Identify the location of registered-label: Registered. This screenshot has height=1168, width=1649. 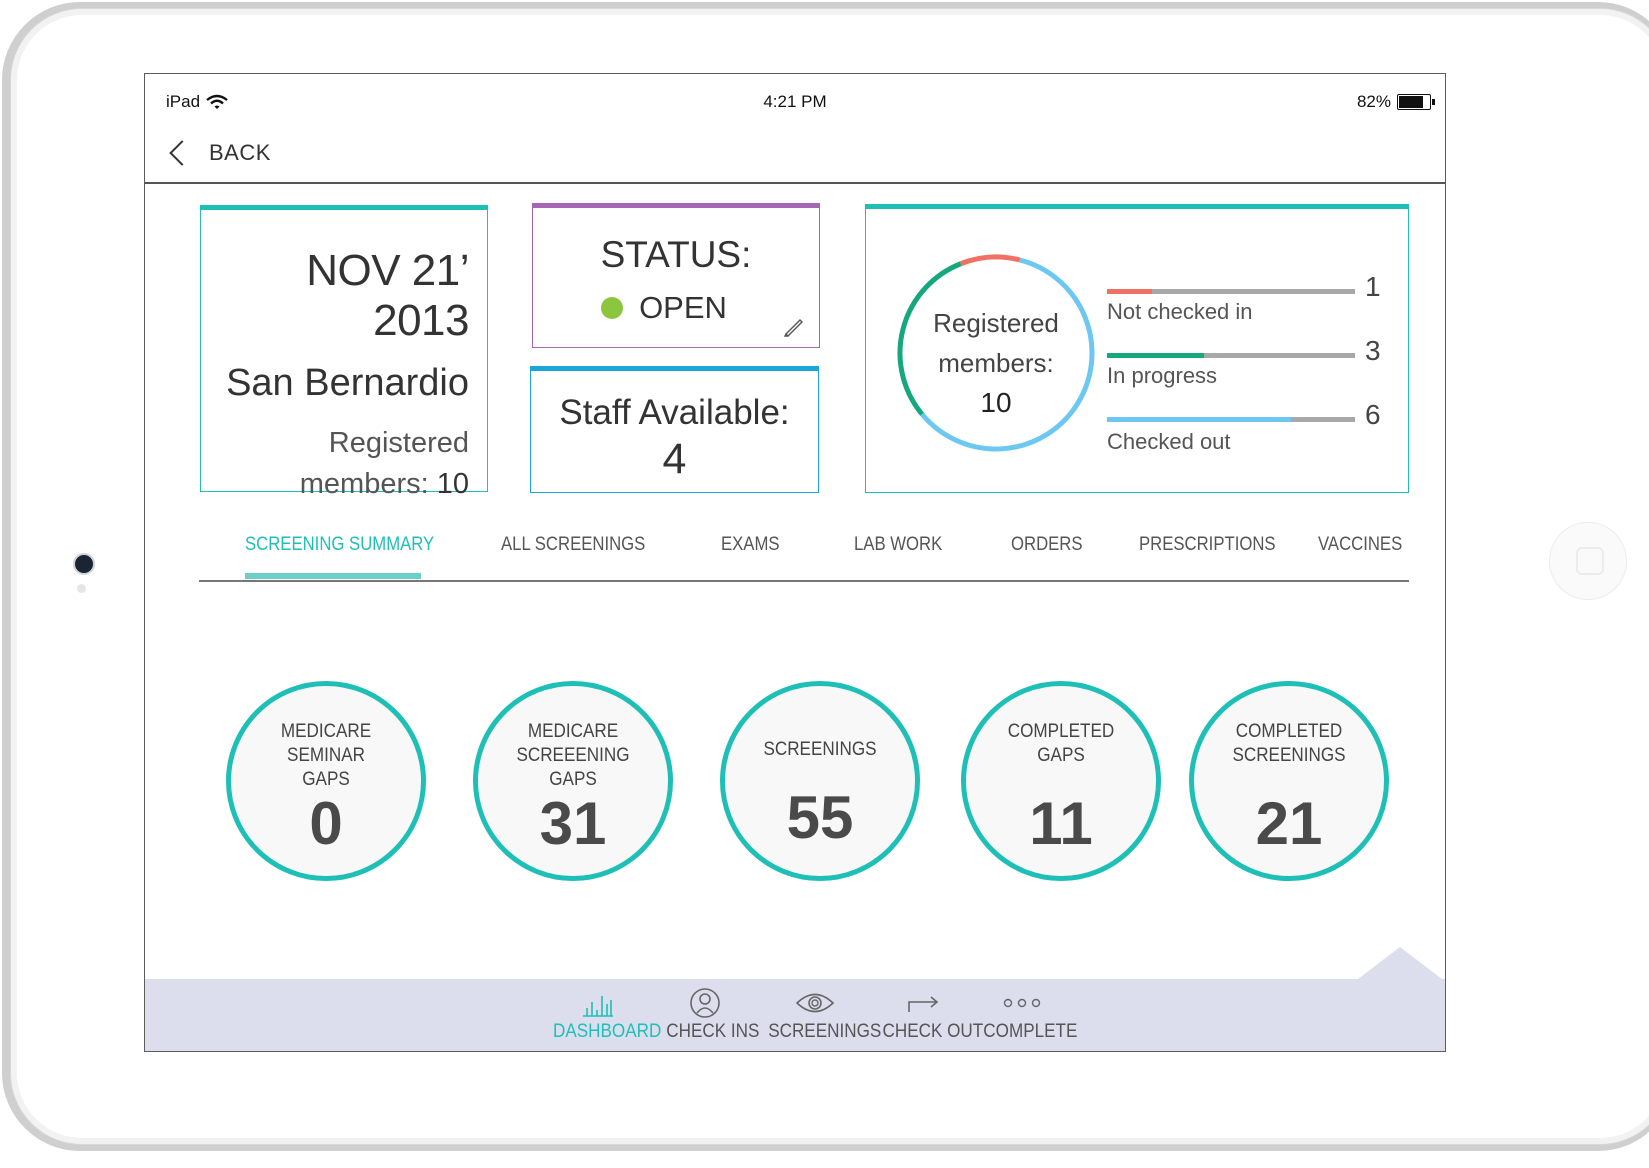
(398, 443).